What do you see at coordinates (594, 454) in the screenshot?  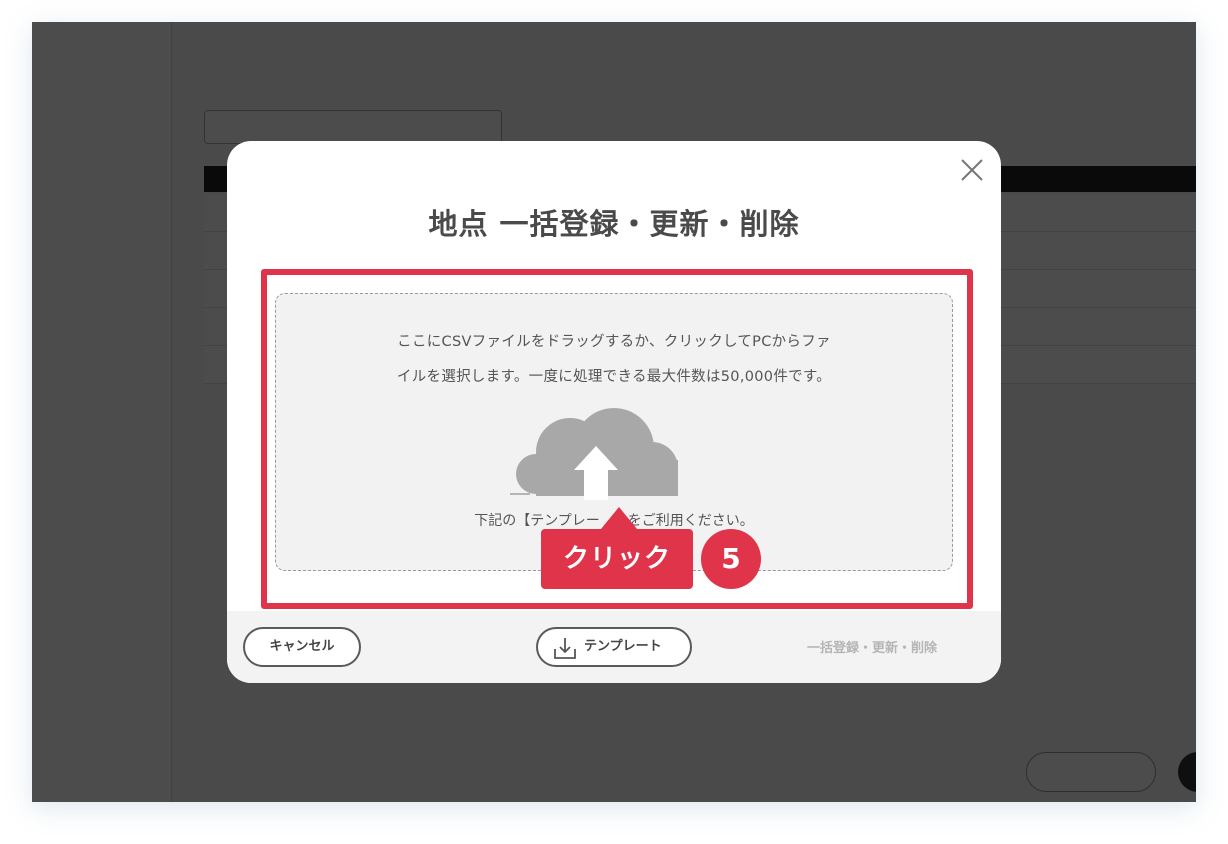 I see `cloud-upload-icon` at bounding box center [594, 454].